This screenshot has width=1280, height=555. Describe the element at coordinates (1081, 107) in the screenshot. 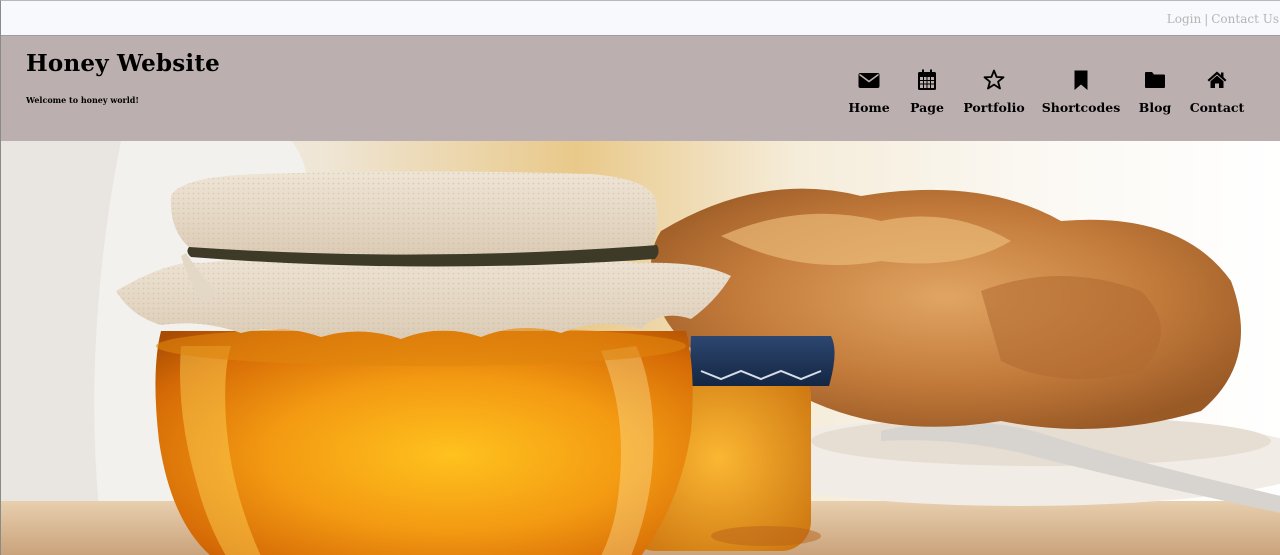

I see `nav-label-shortcodes: Shortcodes` at that location.